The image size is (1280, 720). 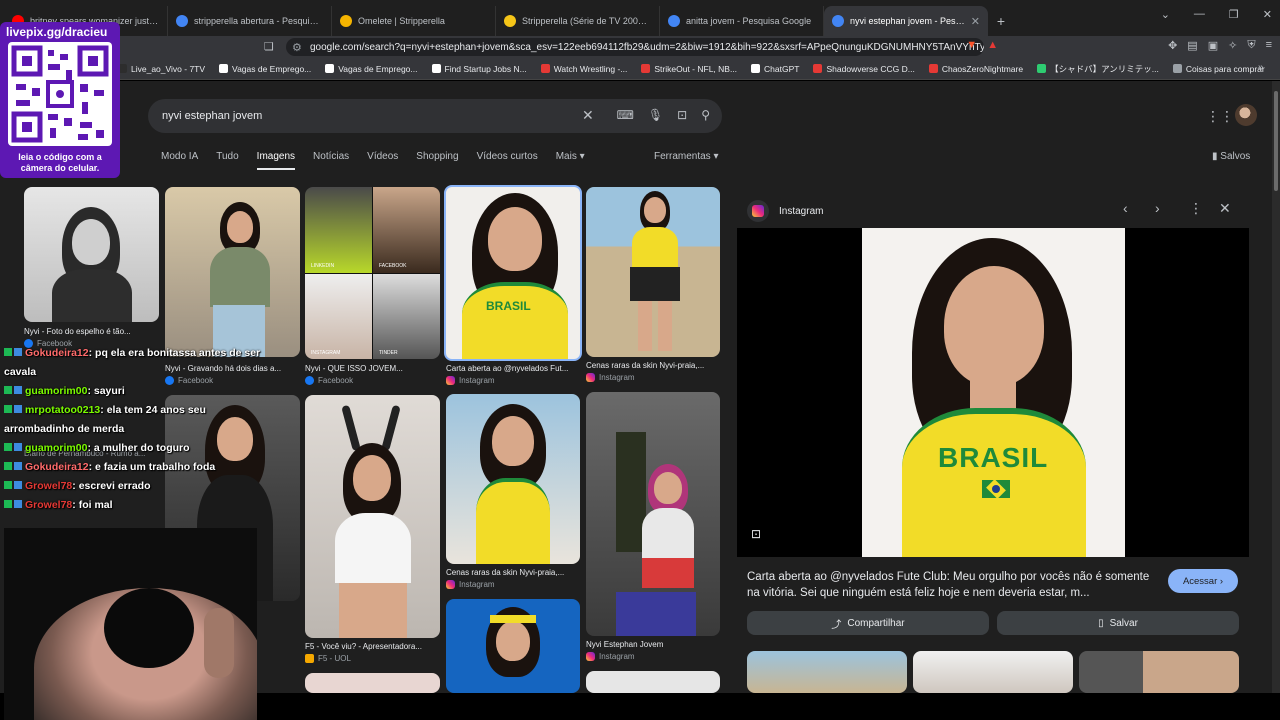 I want to click on bookmark-icon: ▯, so click(x=1101, y=623).